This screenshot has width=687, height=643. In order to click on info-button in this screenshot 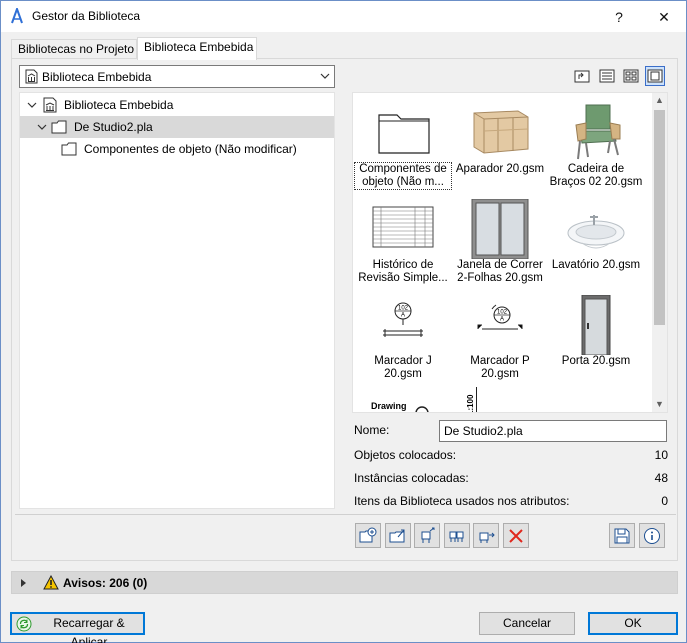, I will do `click(652, 535)`.